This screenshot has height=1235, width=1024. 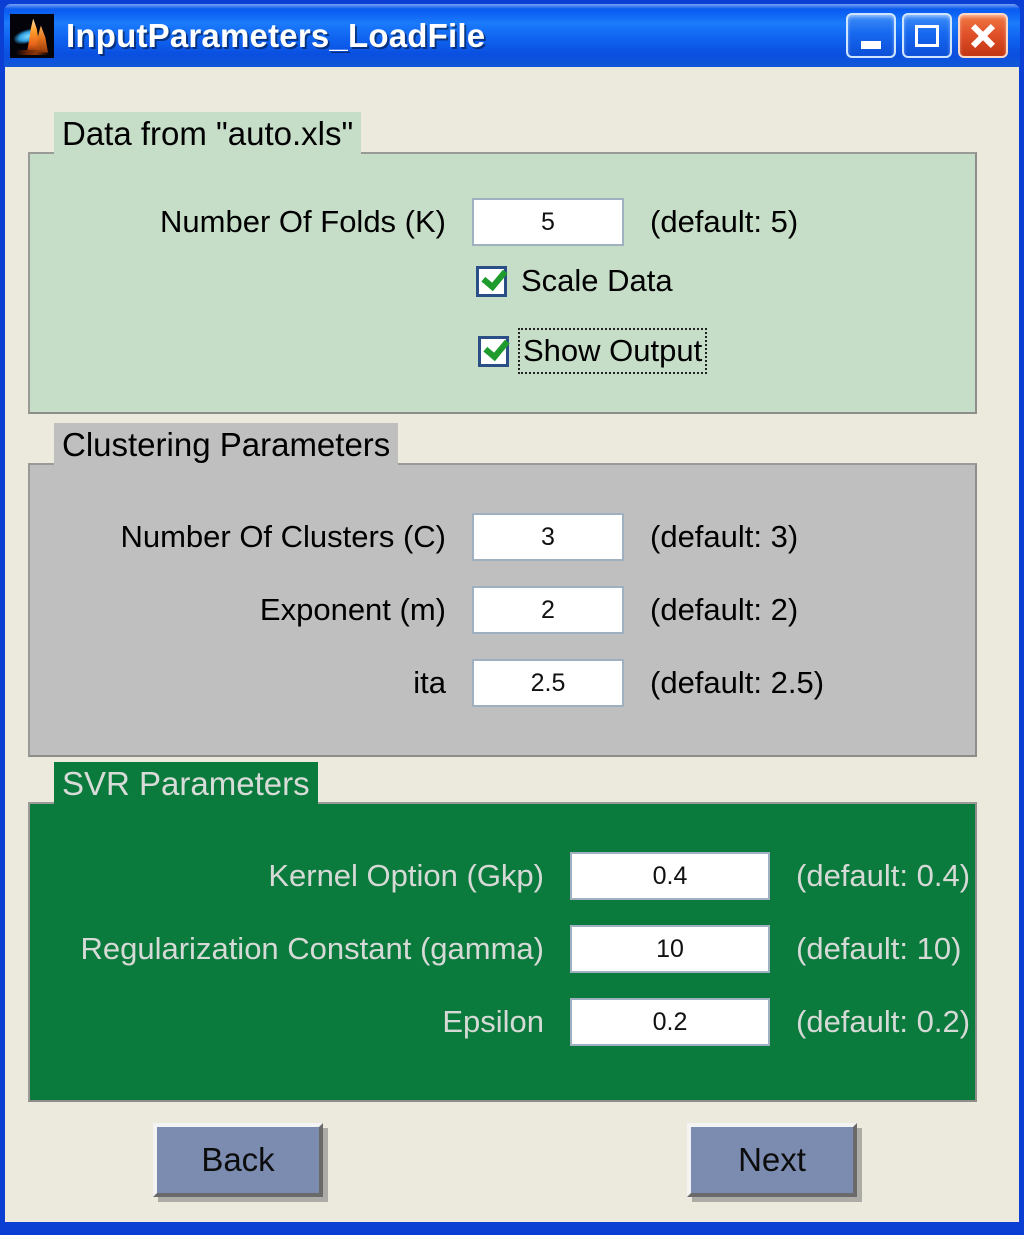 I want to click on label-number-of-folds: Number Of Folds (K), so click(x=303, y=221).